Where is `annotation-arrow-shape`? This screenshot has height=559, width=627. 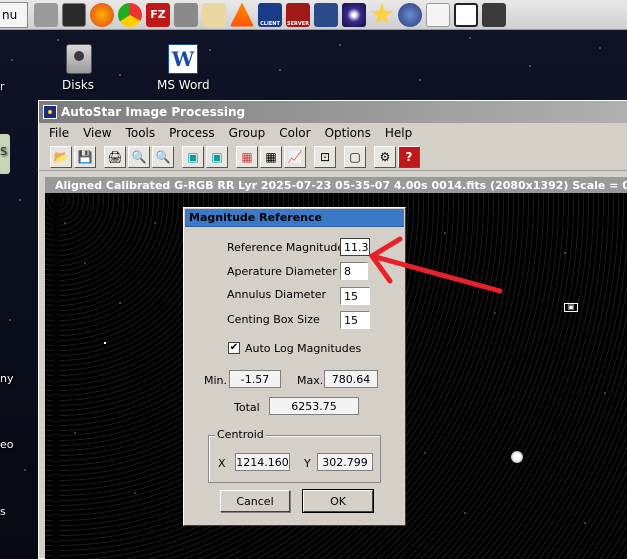
annotation-arrow-shape is located at coordinates (436, 265).